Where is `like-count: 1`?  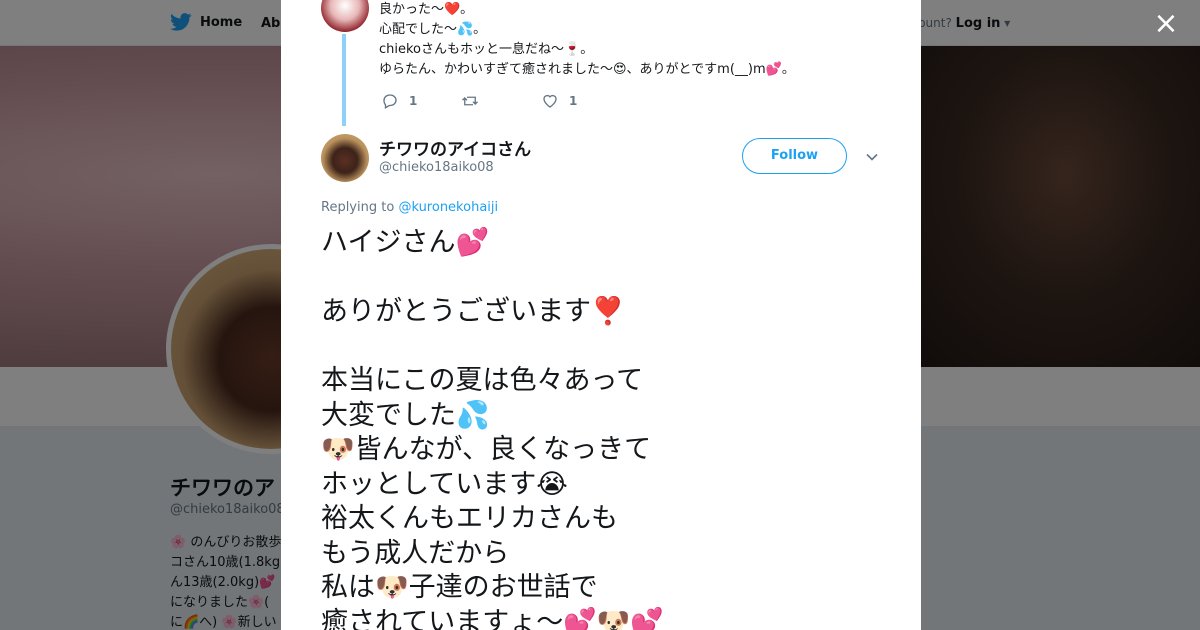
like-count: 1 is located at coordinates (573, 101).